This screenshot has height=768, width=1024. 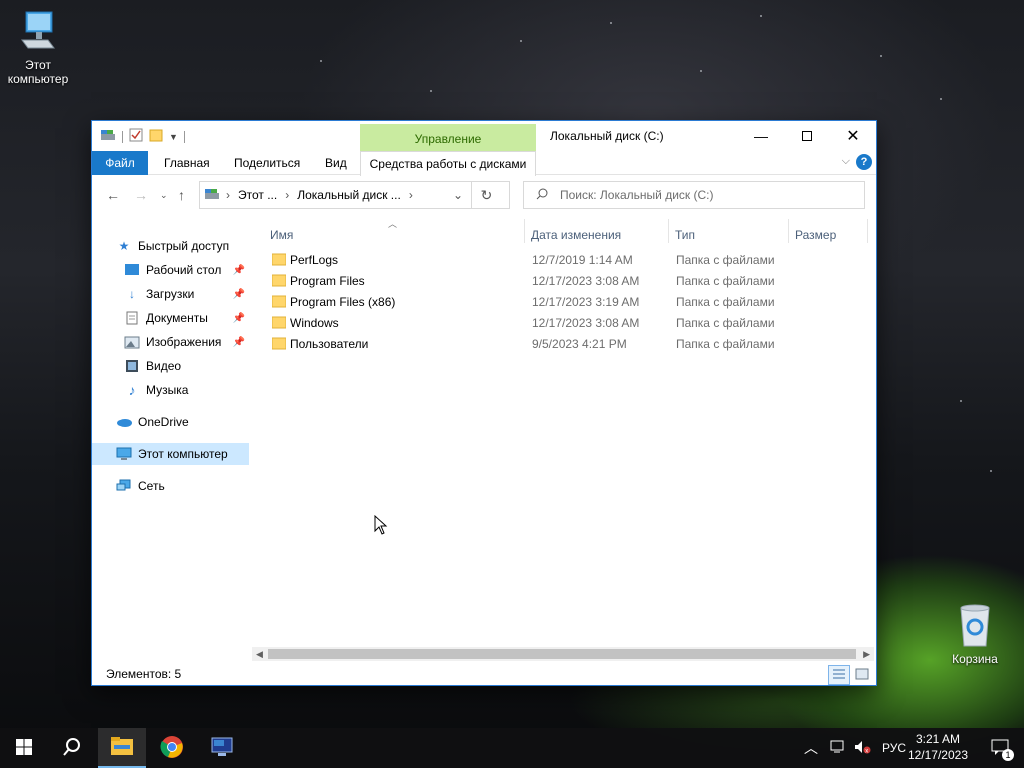 I want to click on desktop-icon-this-pc: Этот компьютер, so click(x=39, y=48).